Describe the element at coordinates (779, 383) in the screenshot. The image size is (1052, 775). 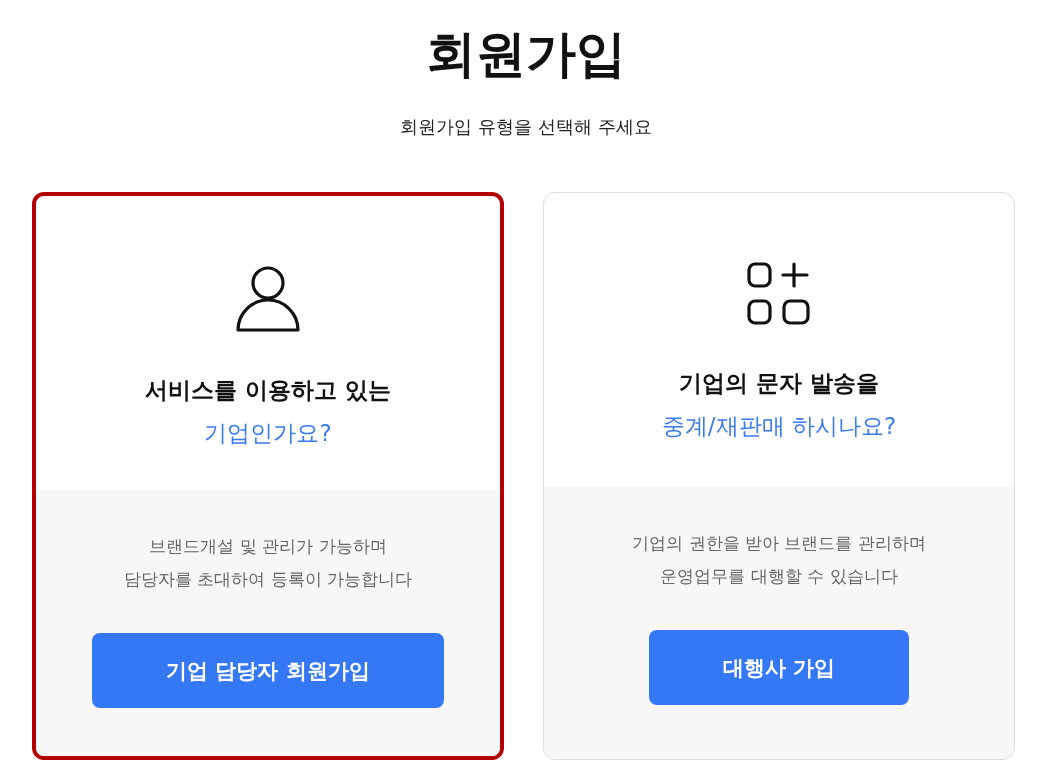
I see `card-heading: 기업의 문자 발송을` at that location.